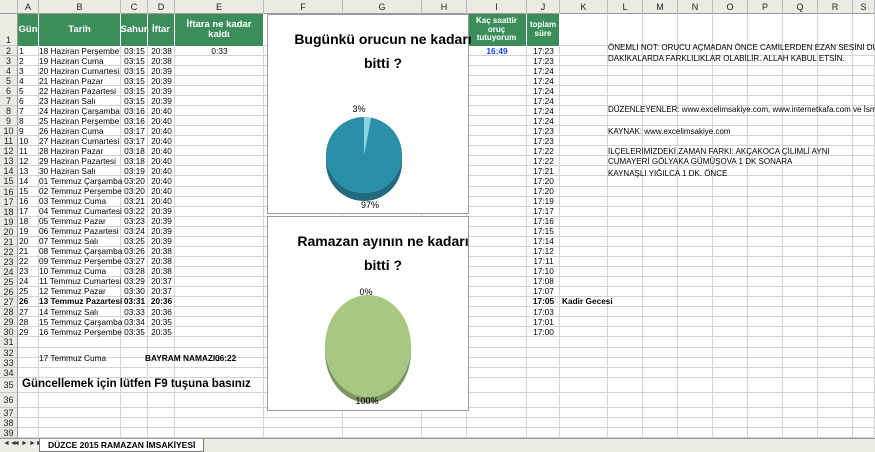 The height and width of the screenshot is (452, 875). What do you see at coordinates (9, 251) in the screenshot?
I see `row-header-22: 22` at bounding box center [9, 251].